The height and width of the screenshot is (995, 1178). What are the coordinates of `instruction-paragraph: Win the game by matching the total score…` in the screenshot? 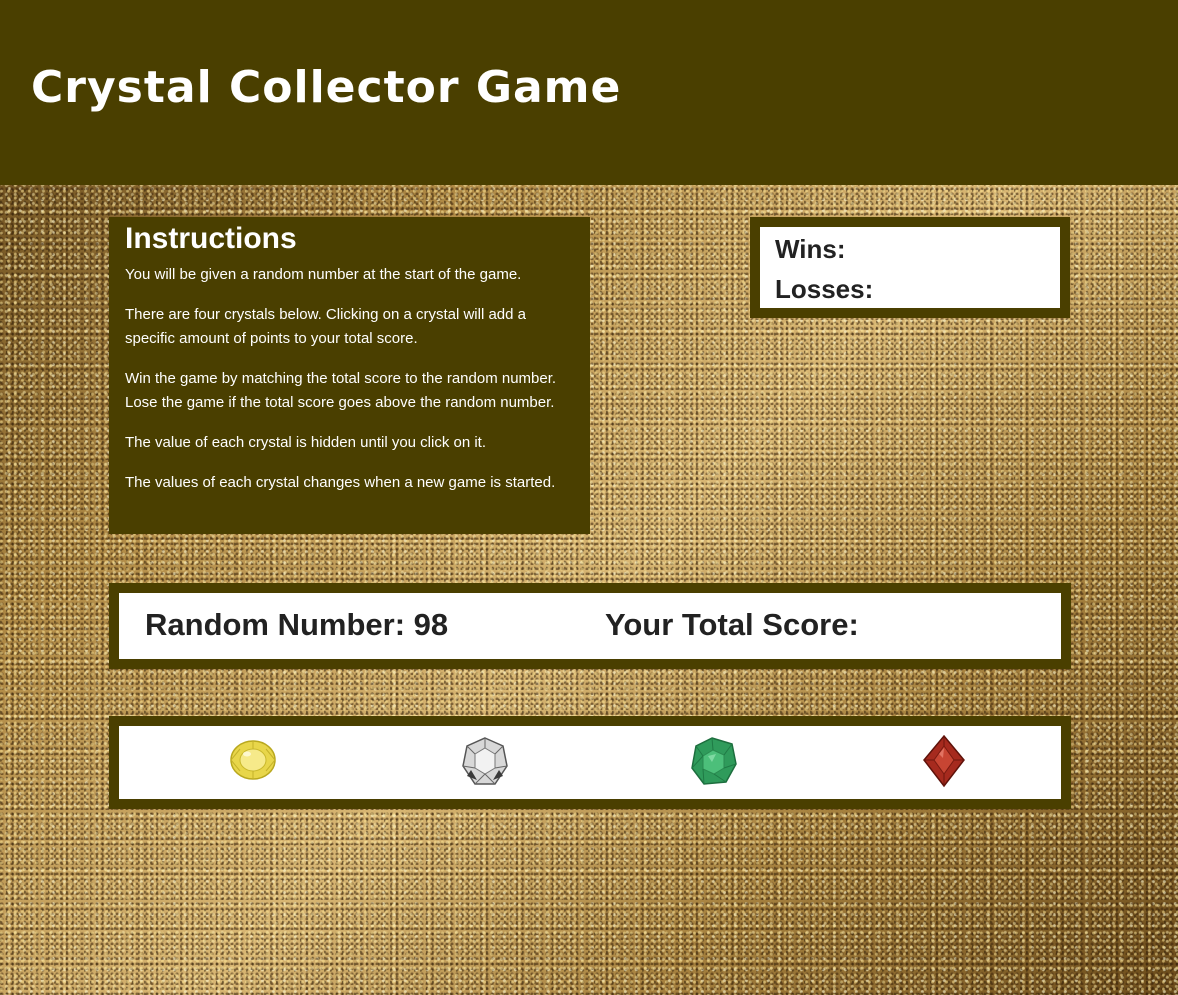 It's located at (341, 390).